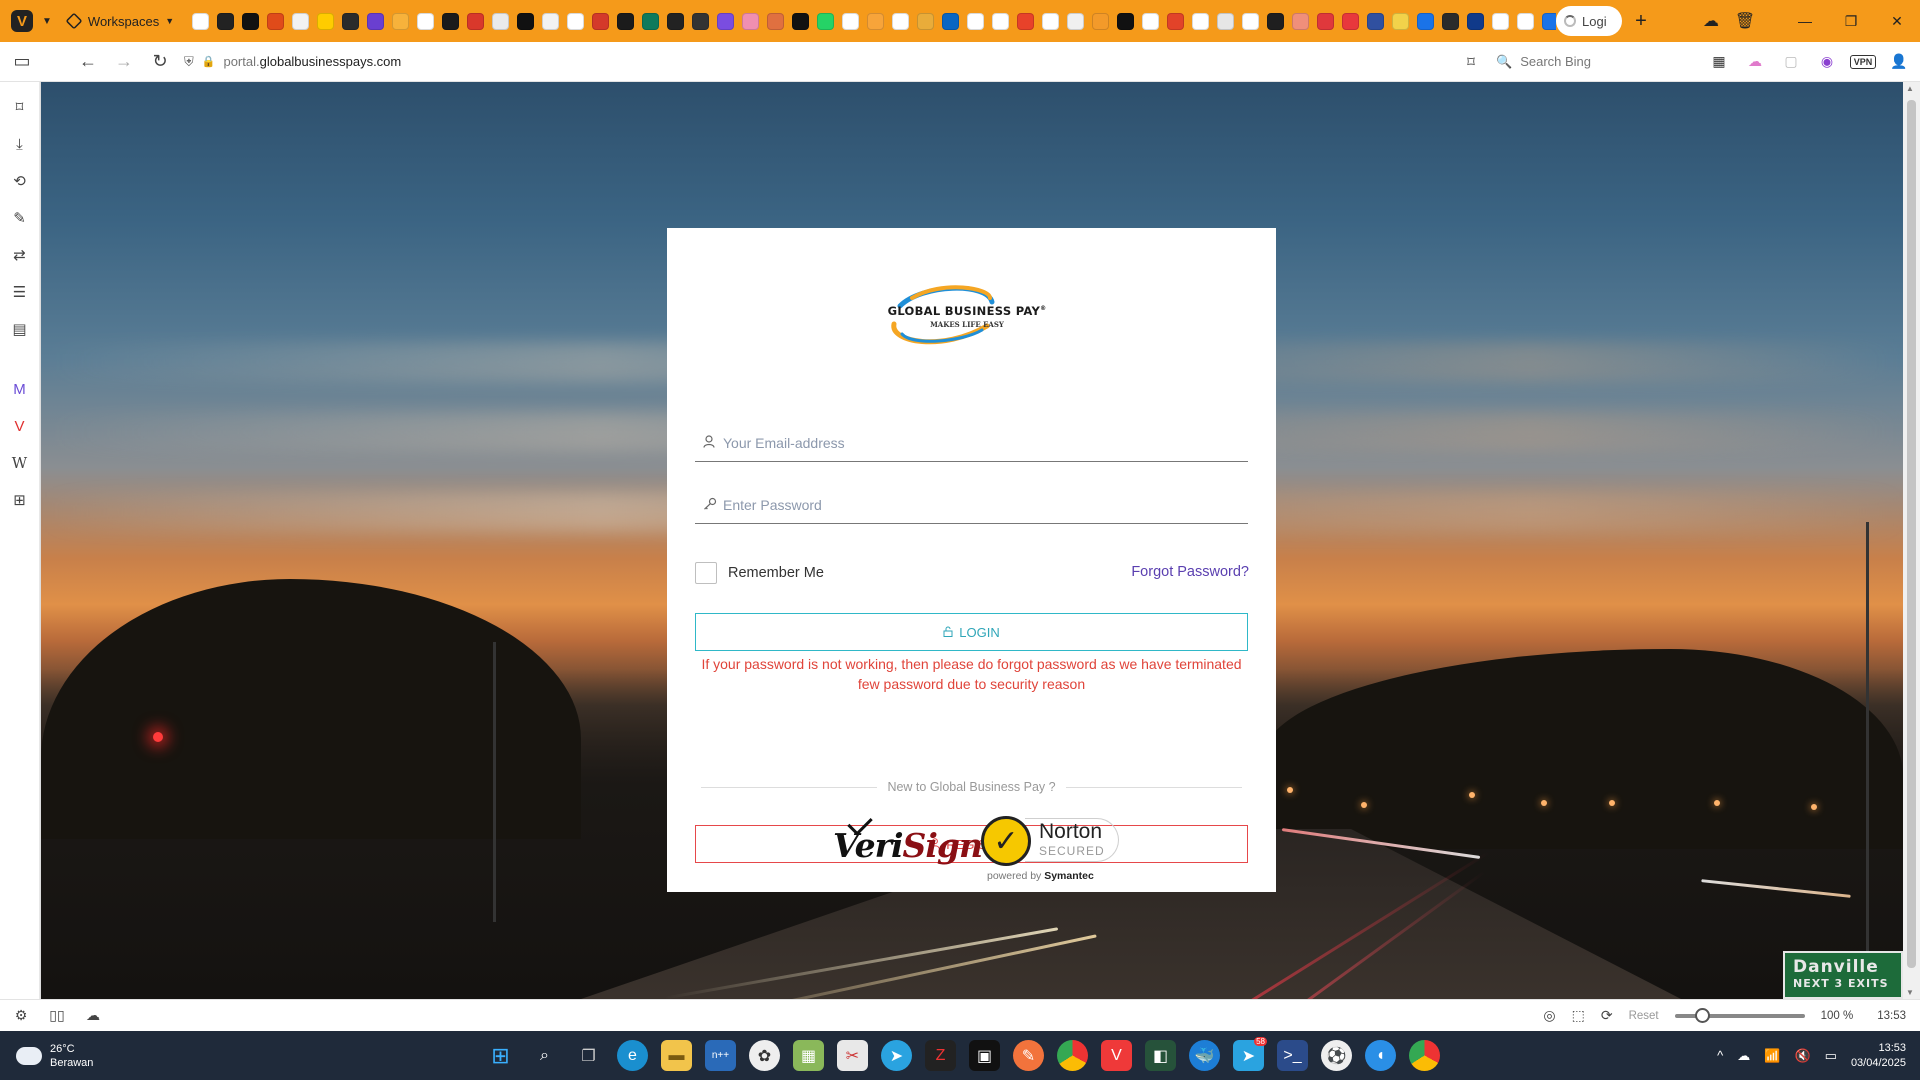 Image resolution: width=1920 pixels, height=1080 pixels. Describe the element at coordinates (1116, 1055) in the screenshot. I see `vivaldi-app-icon: V` at that location.